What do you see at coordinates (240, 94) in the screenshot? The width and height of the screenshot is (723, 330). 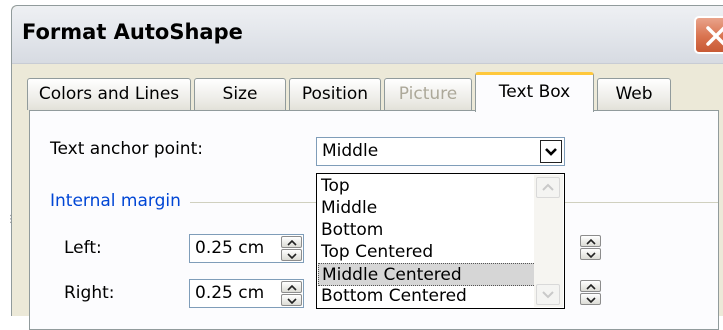 I see `tab-size: Size` at bounding box center [240, 94].